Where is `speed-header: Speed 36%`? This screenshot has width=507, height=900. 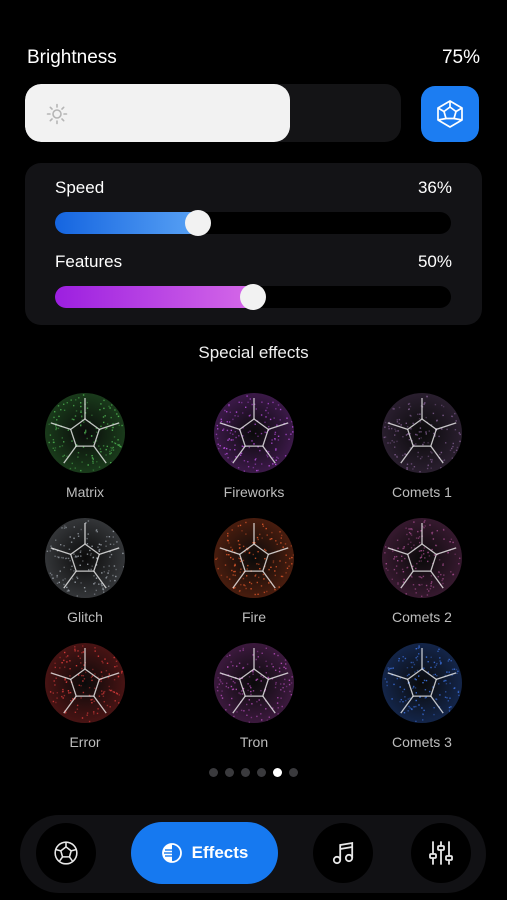 speed-header: Speed 36% is located at coordinates (253, 188).